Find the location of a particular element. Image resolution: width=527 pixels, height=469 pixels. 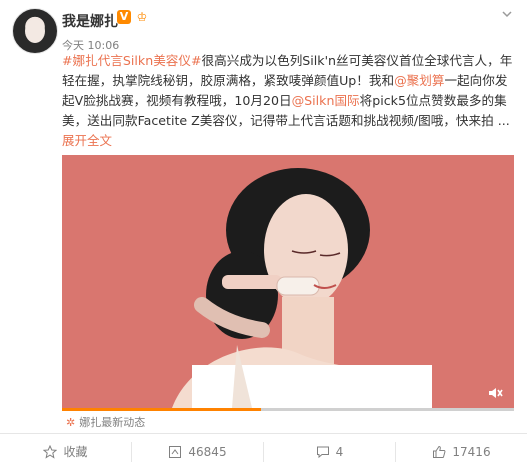

latest-updates-link: ✲ 娜扎最新动态 is located at coordinates (105, 422).